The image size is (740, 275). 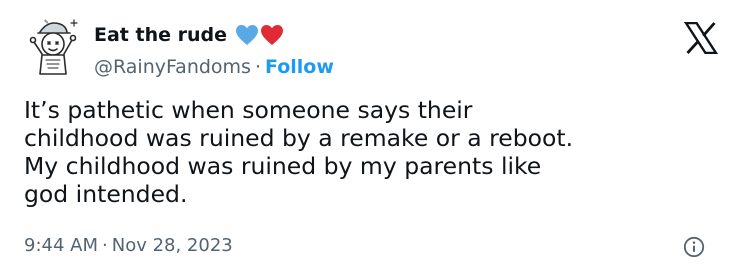 I want to click on tweet-header: ✎ Eat the rude @RainyFandoms · Follow, so click(x=180, y=46).